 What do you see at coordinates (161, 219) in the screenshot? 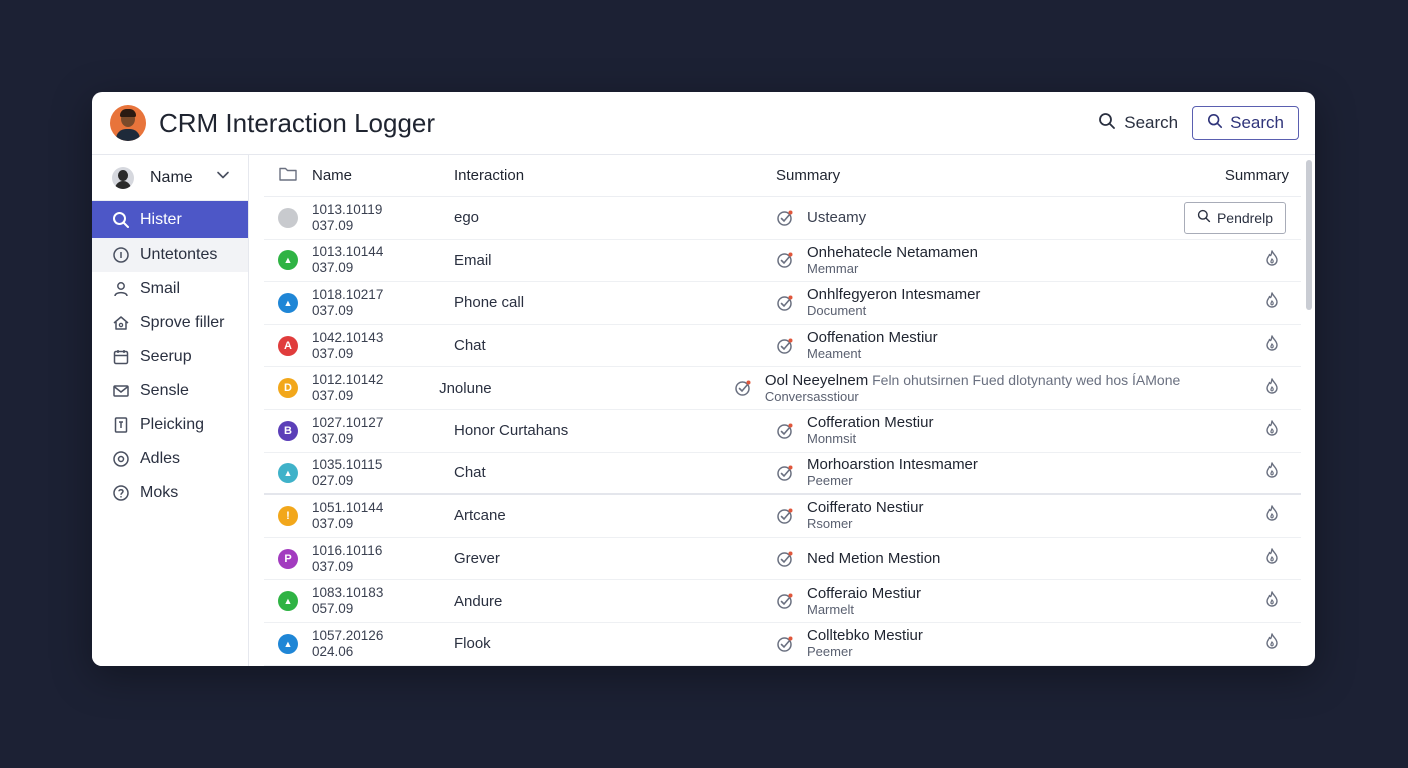
I see `sidebar-item-label: Hister` at bounding box center [161, 219].